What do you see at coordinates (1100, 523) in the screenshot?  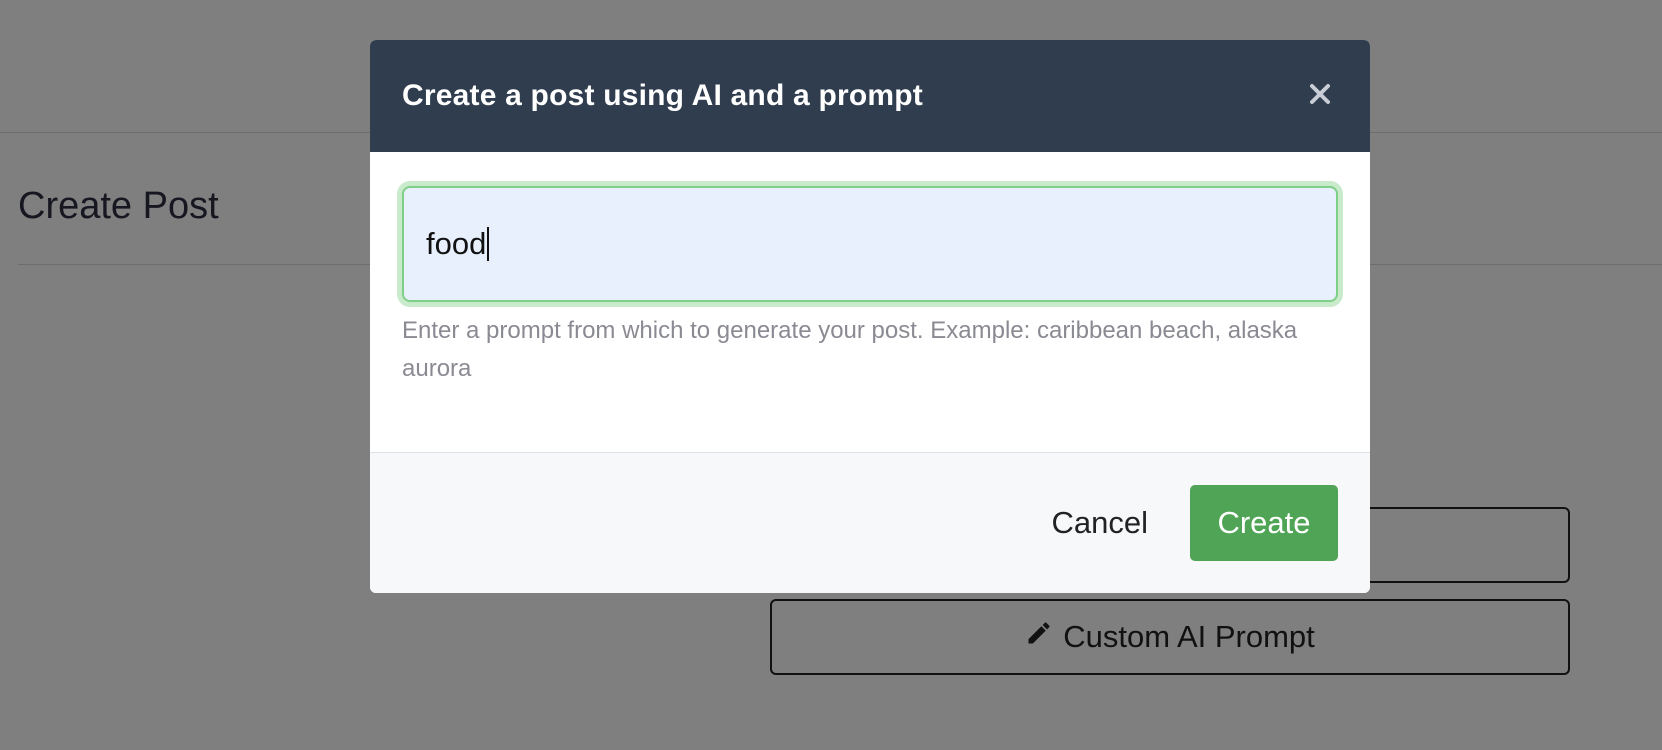 I see `cancel-button: Cancel` at bounding box center [1100, 523].